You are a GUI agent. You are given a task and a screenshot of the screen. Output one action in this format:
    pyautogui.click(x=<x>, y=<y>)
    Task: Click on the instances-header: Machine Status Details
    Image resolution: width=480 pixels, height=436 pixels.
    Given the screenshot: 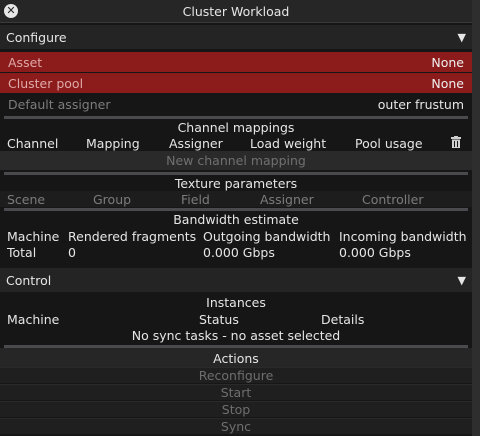 What is the action you would take?
    pyautogui.click(x=236, y=319)
    